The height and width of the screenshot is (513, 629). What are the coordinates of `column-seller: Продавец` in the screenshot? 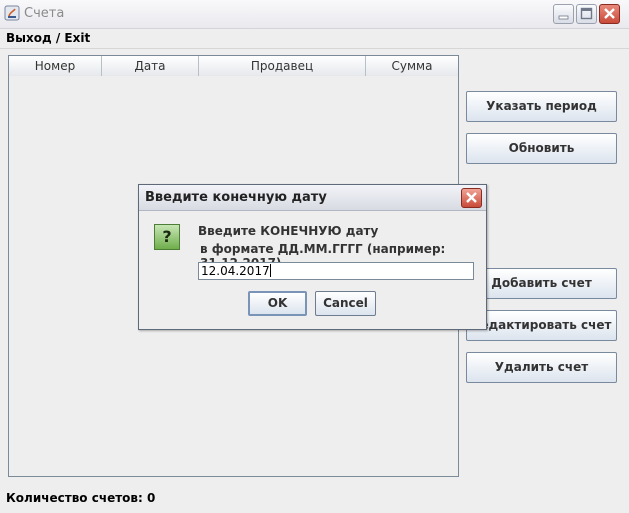 It's located at (282, 66).